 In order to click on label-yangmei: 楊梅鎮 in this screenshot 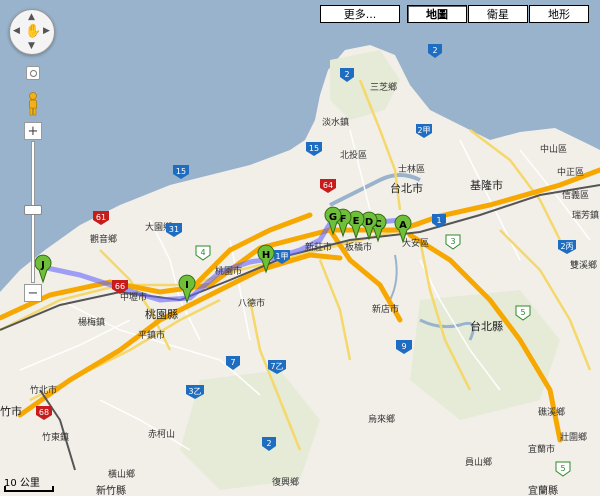, I will do `click(91, 322)`.